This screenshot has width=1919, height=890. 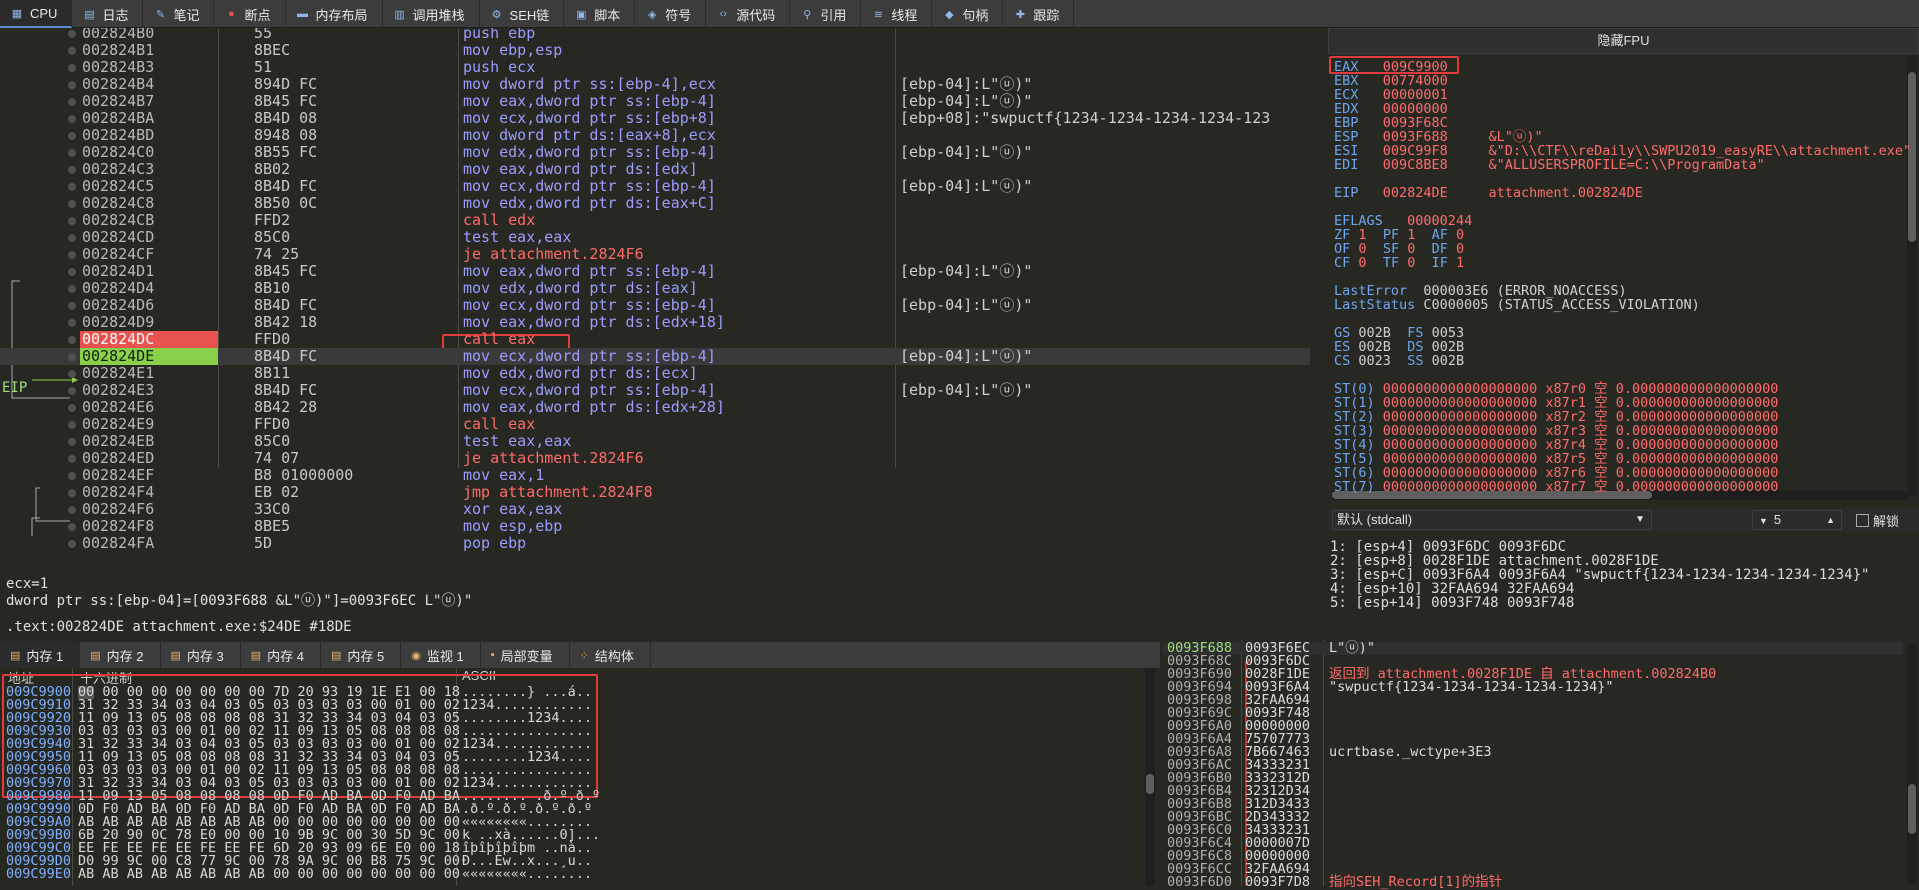 What do you see at coordinates (1448, 361) in the screenshot?
I see `segment-value: 002B` at bounding box center [1448, 361].